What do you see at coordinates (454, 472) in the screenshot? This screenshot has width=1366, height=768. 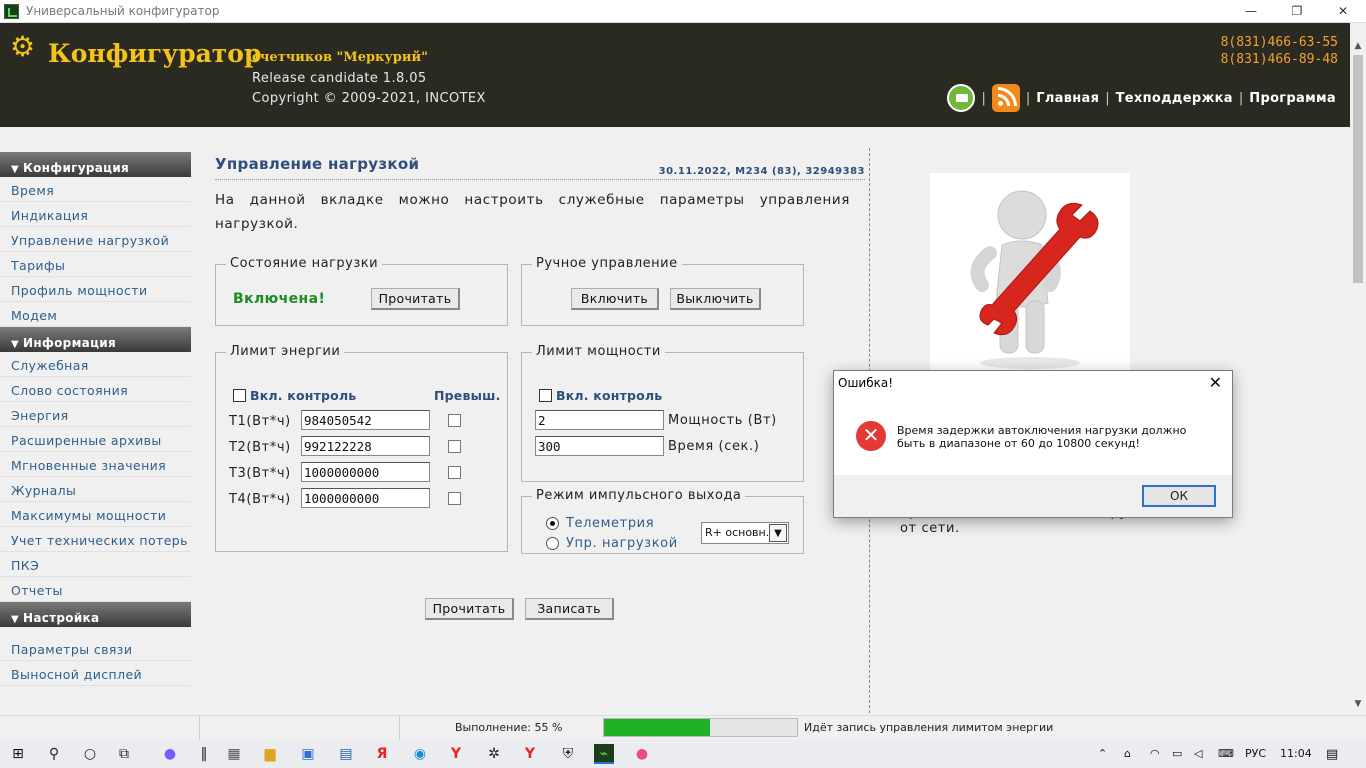 I see `t3-exceed-checkbox` at bounding box center [454, 472].